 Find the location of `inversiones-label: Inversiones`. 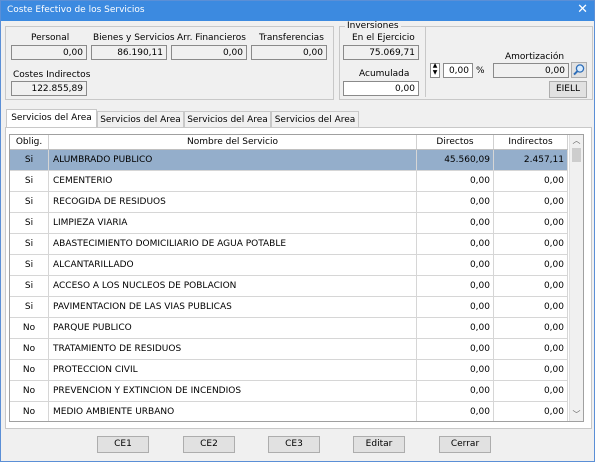

inversiones-label: Inversiones is located at coordinates (373, 26).